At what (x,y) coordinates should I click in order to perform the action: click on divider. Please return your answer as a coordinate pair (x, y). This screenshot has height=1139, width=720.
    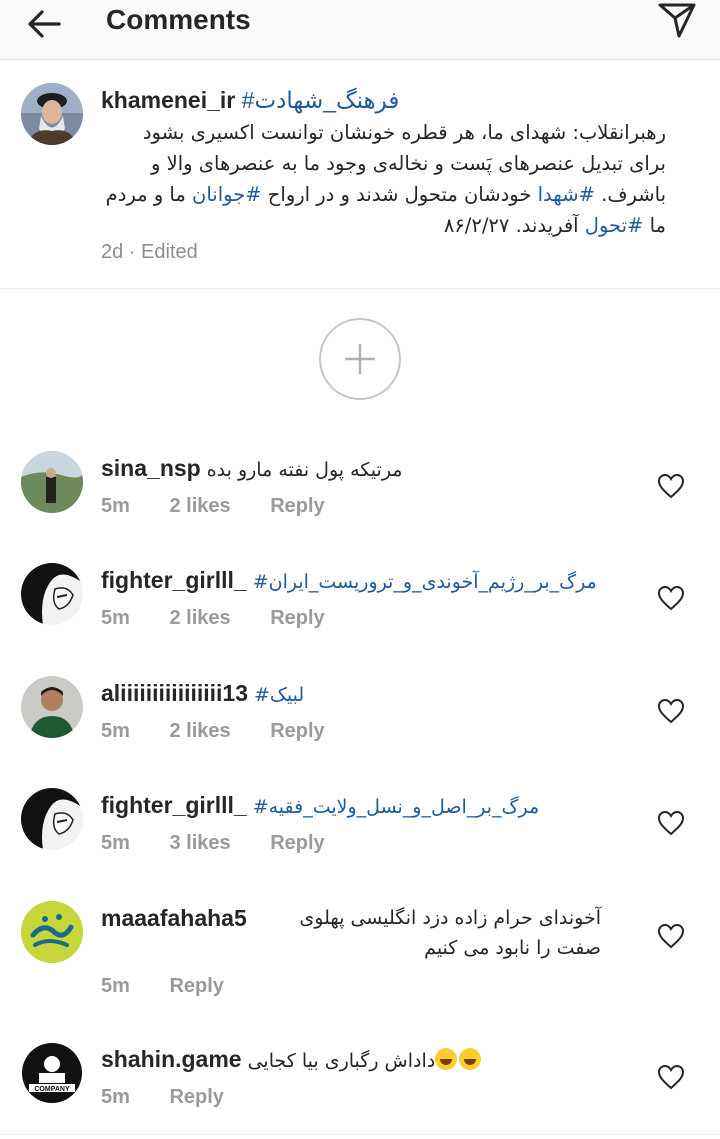
    Looking at the image, I should click on (360, 1134).